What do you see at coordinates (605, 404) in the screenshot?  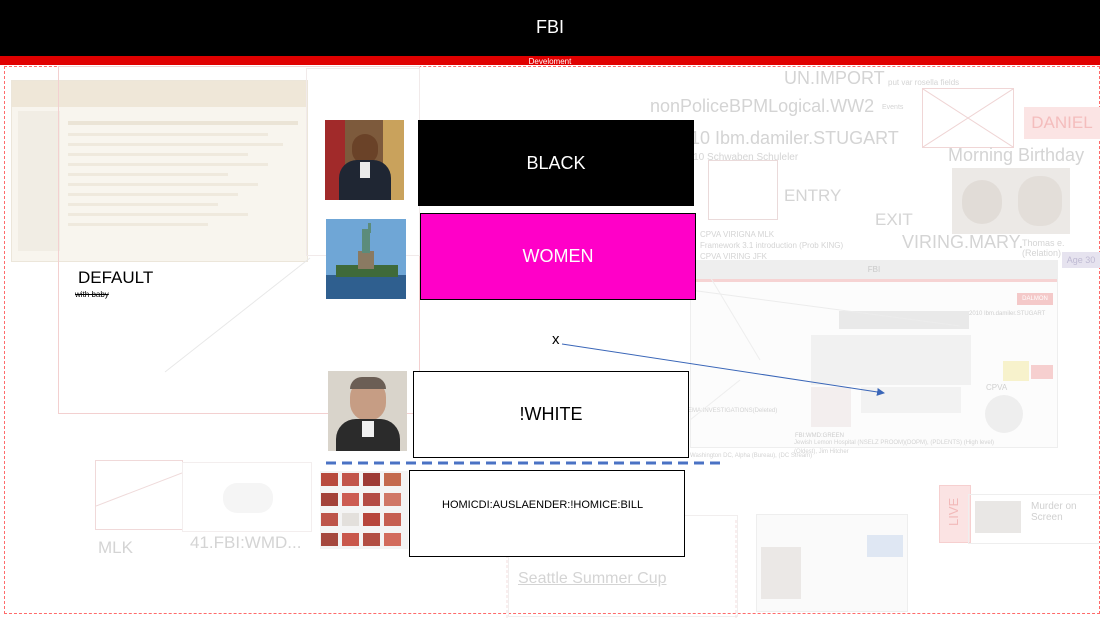 I see `connector-arrow` at bounding box center [605, 404].